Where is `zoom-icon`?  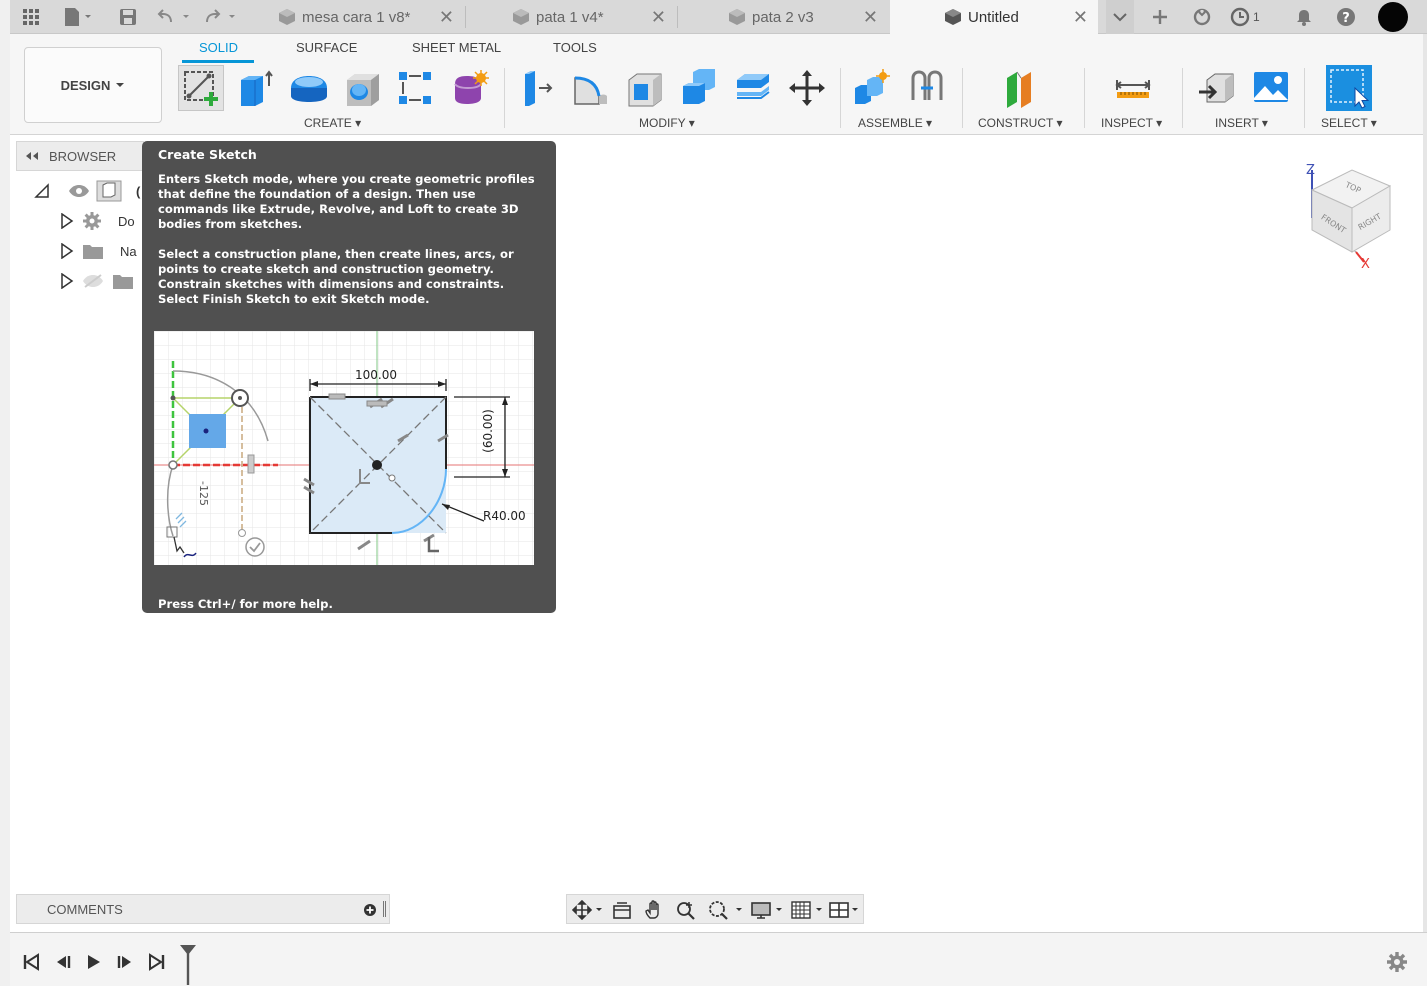 zoom-icon is located at coordinates (686, 910).